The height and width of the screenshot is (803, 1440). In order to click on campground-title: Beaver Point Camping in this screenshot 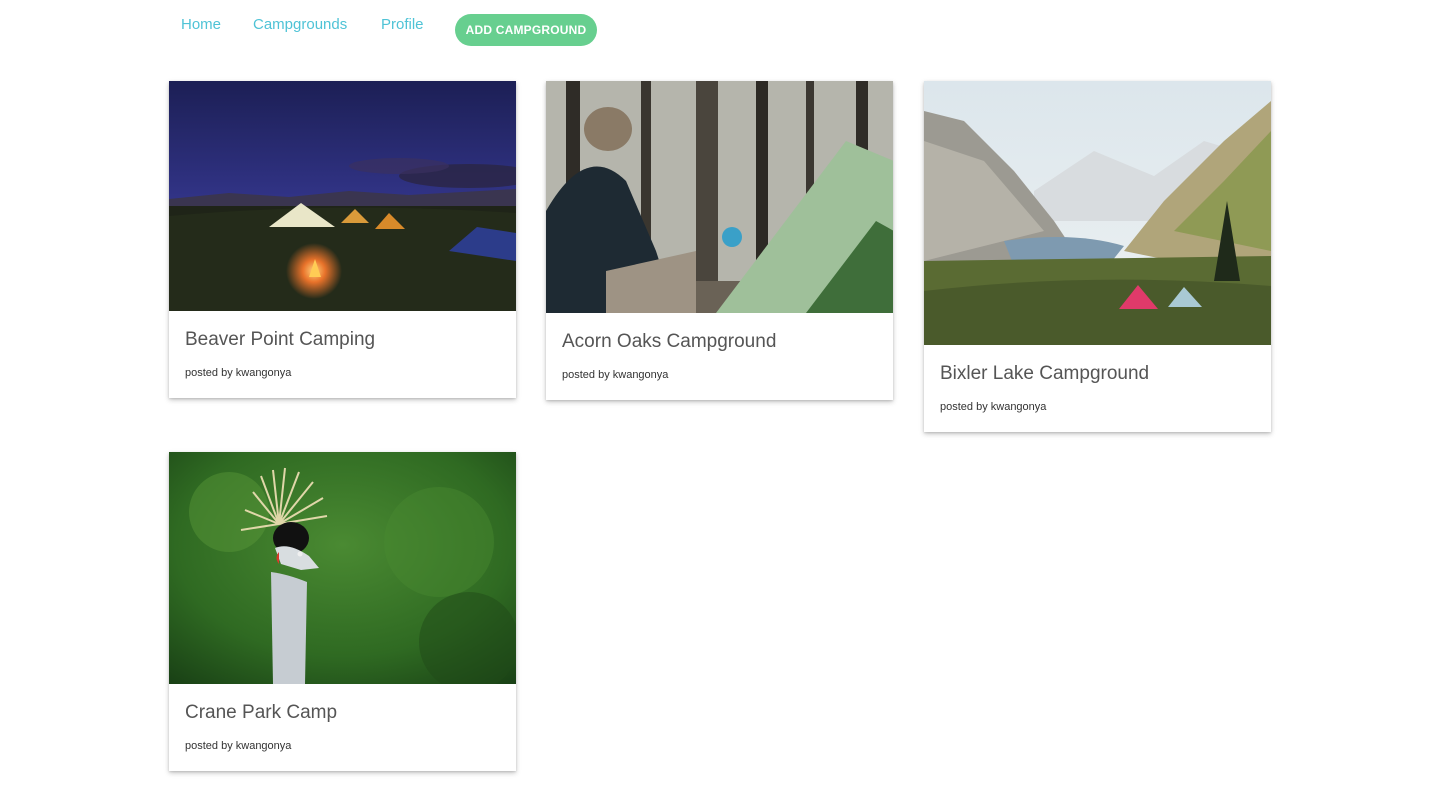, I will do `click(342, 340)`.